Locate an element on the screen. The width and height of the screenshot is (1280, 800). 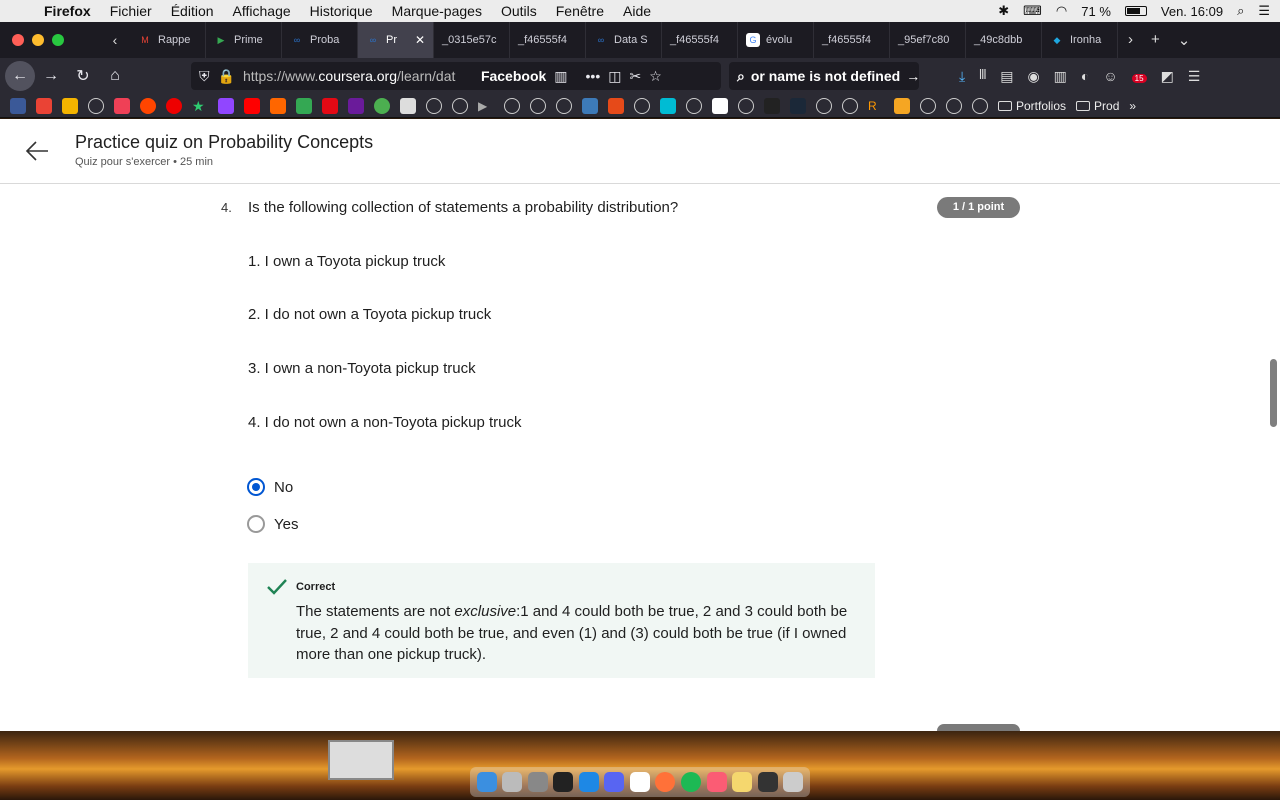
extension-blue-icon: ◩ is located at coordinates (1167, 76).